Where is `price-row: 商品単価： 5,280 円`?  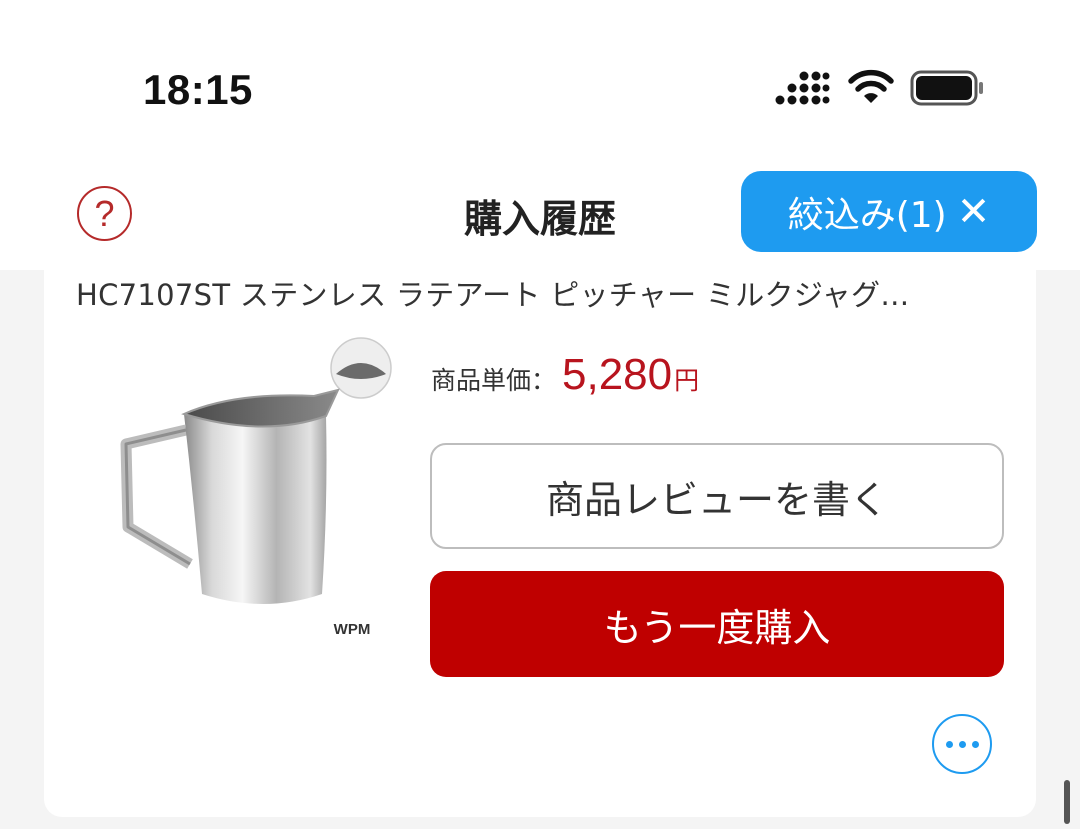 price-row: 商品単価： 5,280 円 is located at coordinates (565, 380).